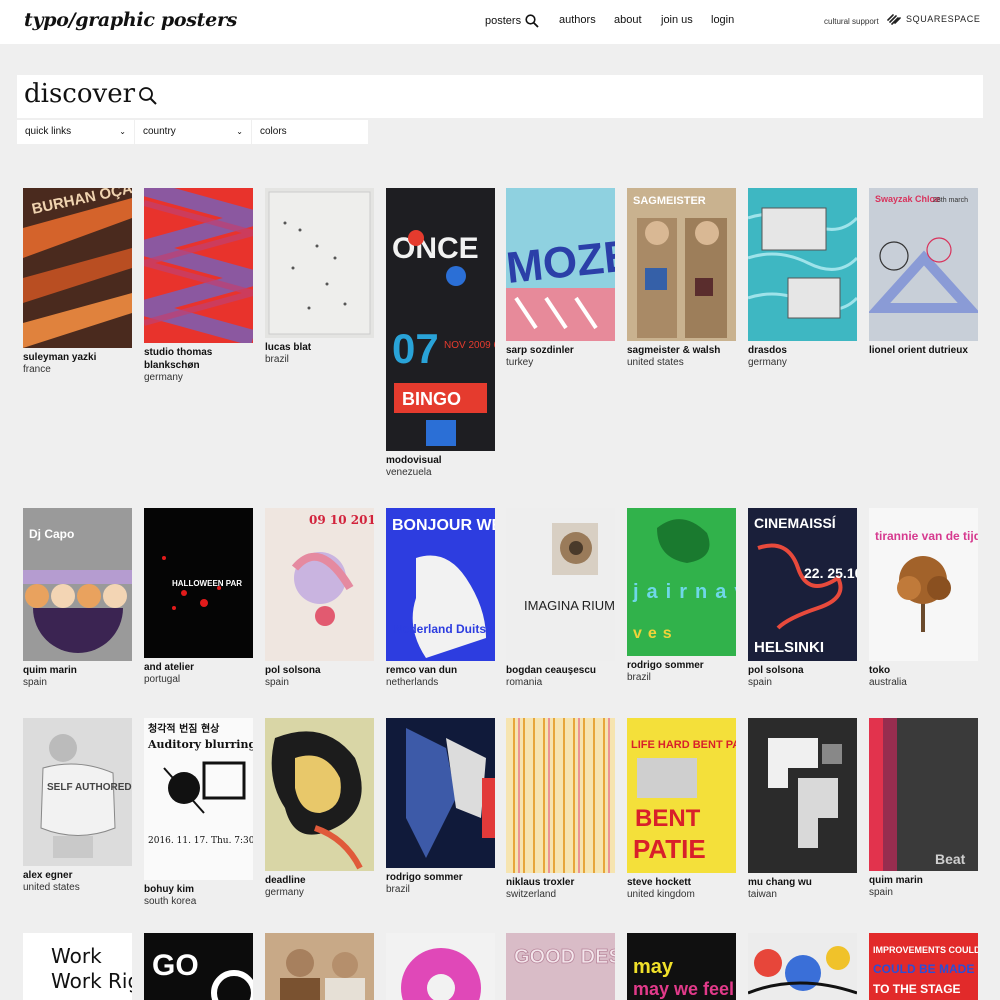 This screenshot has height=1000, width=1000. Describe the element at coordinates (681, 582) in the screenshot. I see `poster-image: jairnaves ves` at that location.